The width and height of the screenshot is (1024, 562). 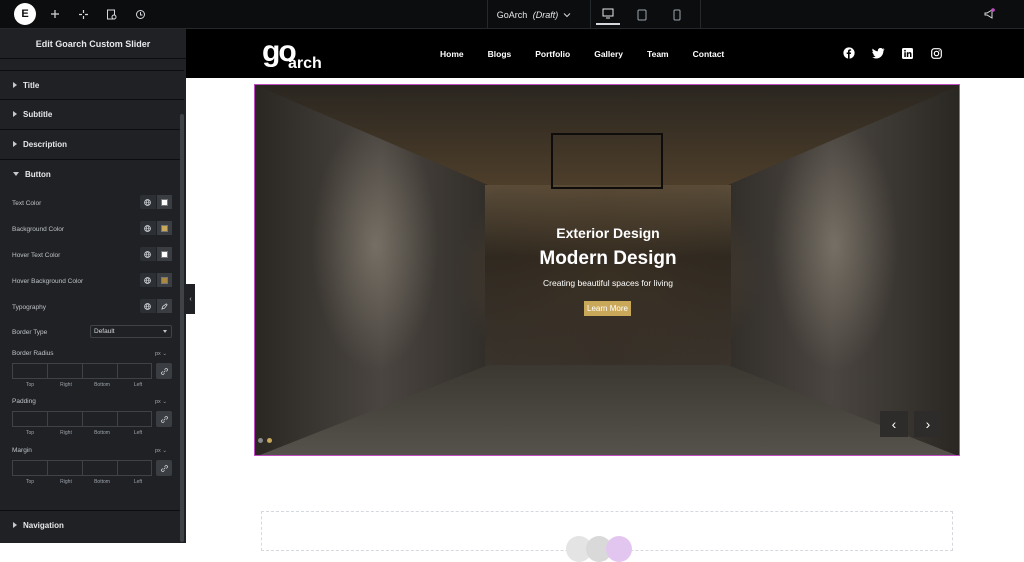 I want to click on border-type-value: Default, so click(x=104, y=331).